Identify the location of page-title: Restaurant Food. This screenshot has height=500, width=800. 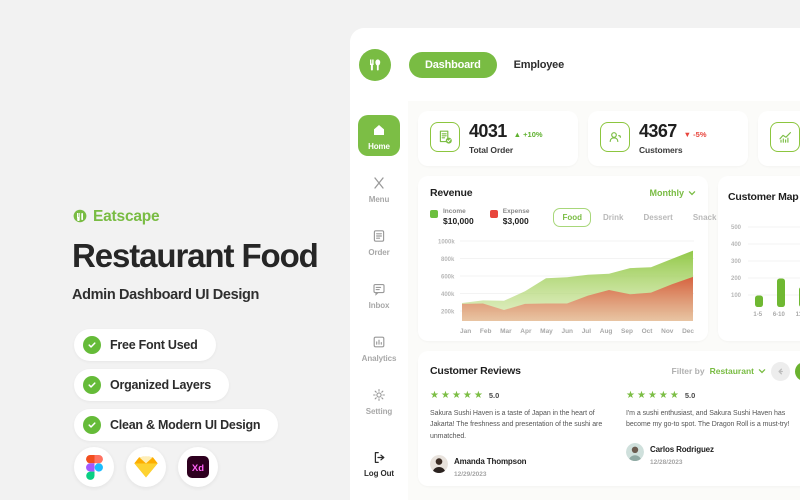
(195, 255).